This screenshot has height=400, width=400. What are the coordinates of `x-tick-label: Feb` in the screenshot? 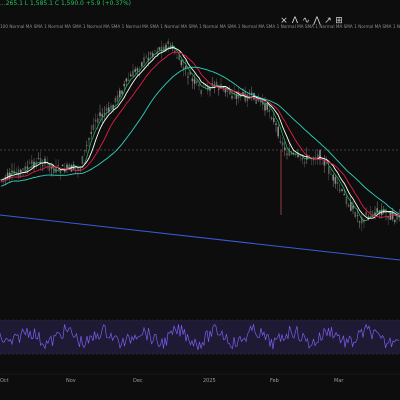 It's located at (274, 381).